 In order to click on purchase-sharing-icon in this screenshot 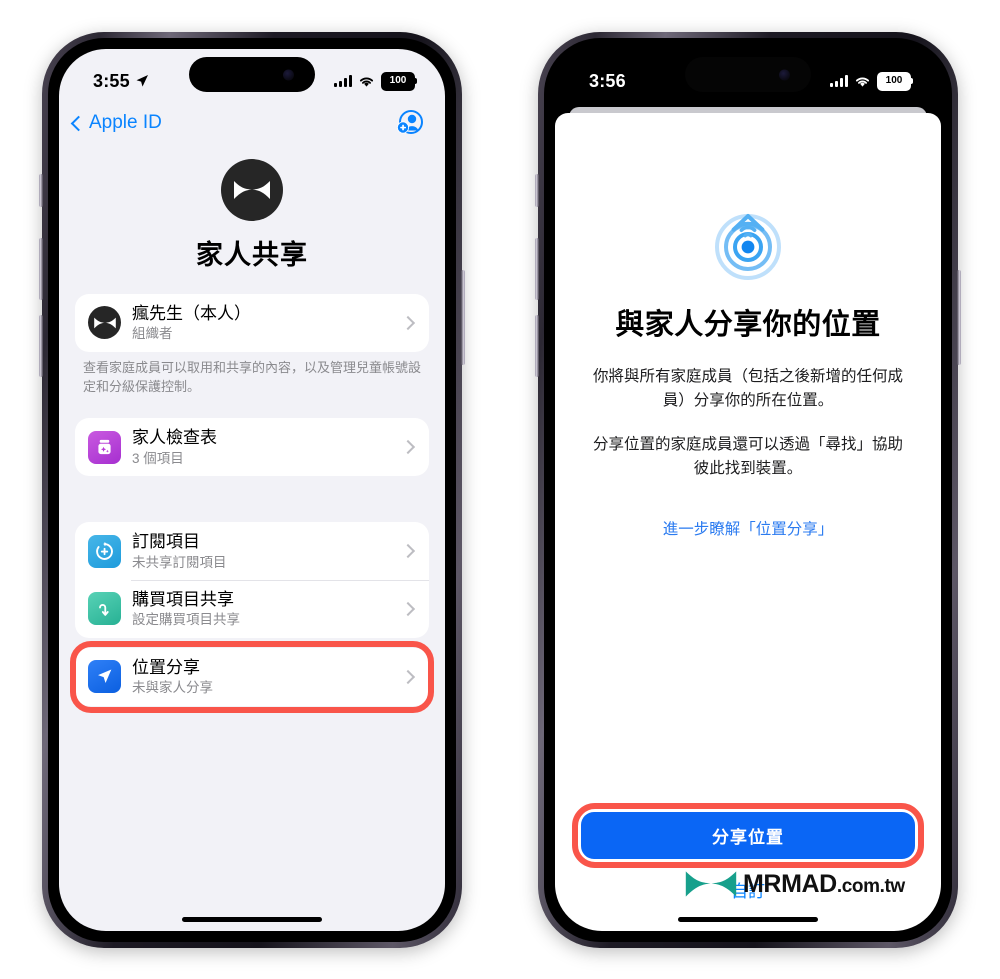, I will do `click(104, 609)`.